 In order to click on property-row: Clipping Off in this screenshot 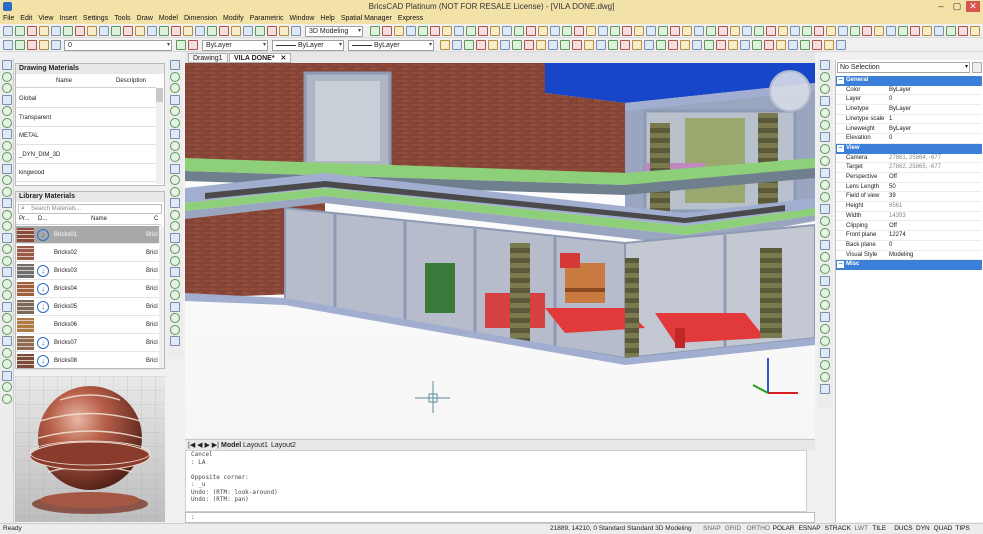, I will do `click(909, 227)`.